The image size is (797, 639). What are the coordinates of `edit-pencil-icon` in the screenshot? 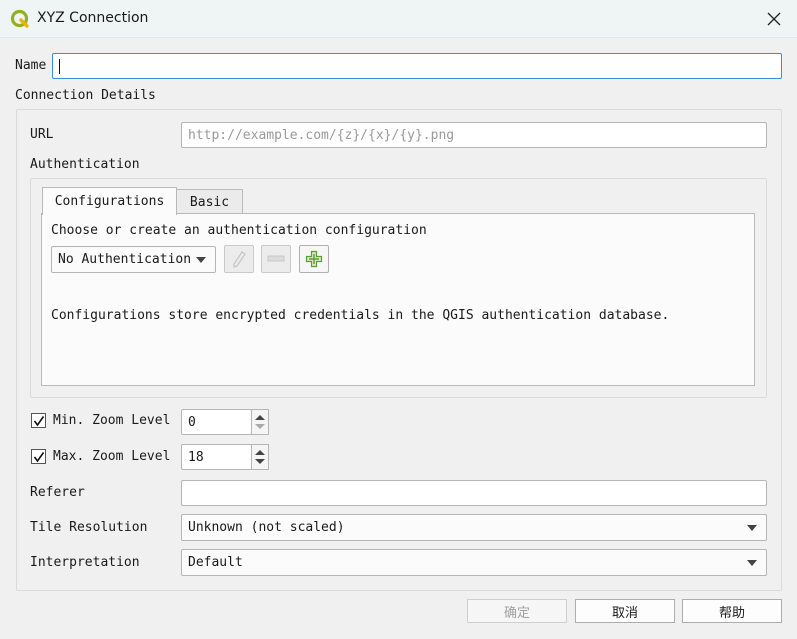 It's located at (239, 259).